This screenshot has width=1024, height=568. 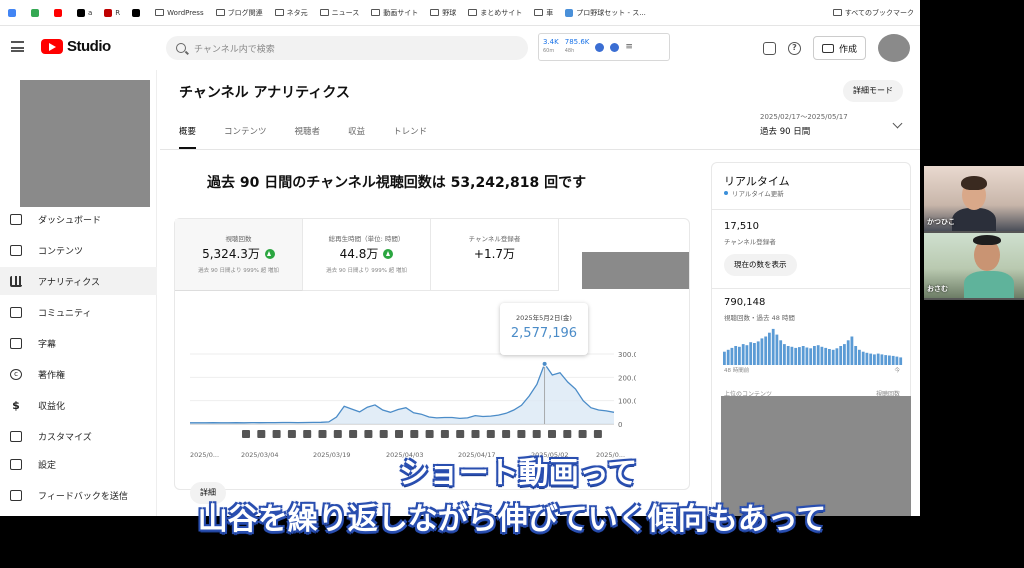 What do you see at coordinates (78, 312) in the screenshot?
I see `sidebar-item: コミュニティ` at bounding box center [78, 312].